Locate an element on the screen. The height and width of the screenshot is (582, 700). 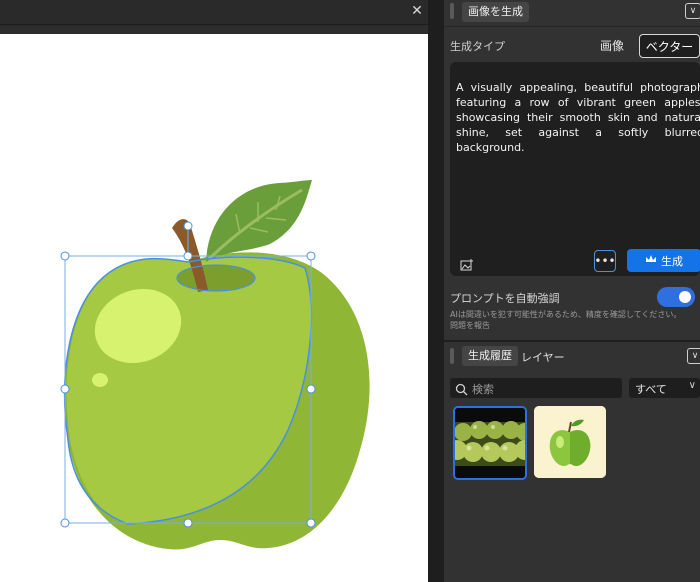
document-tab-bar: ✕ is located at coordinates (214, 12).